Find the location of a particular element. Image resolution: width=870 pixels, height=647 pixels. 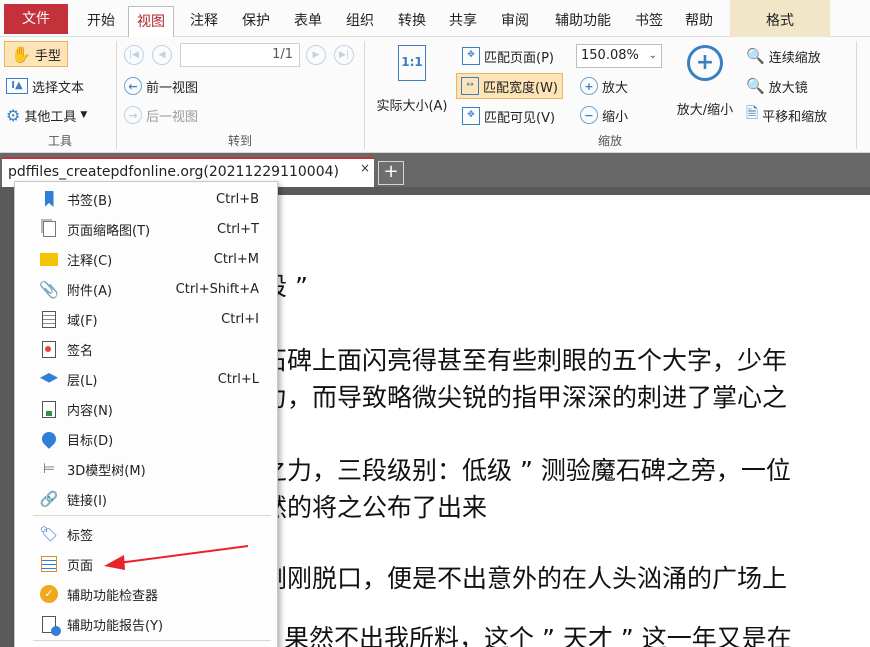

arrow-shaft is located at coordinates (183, 554).